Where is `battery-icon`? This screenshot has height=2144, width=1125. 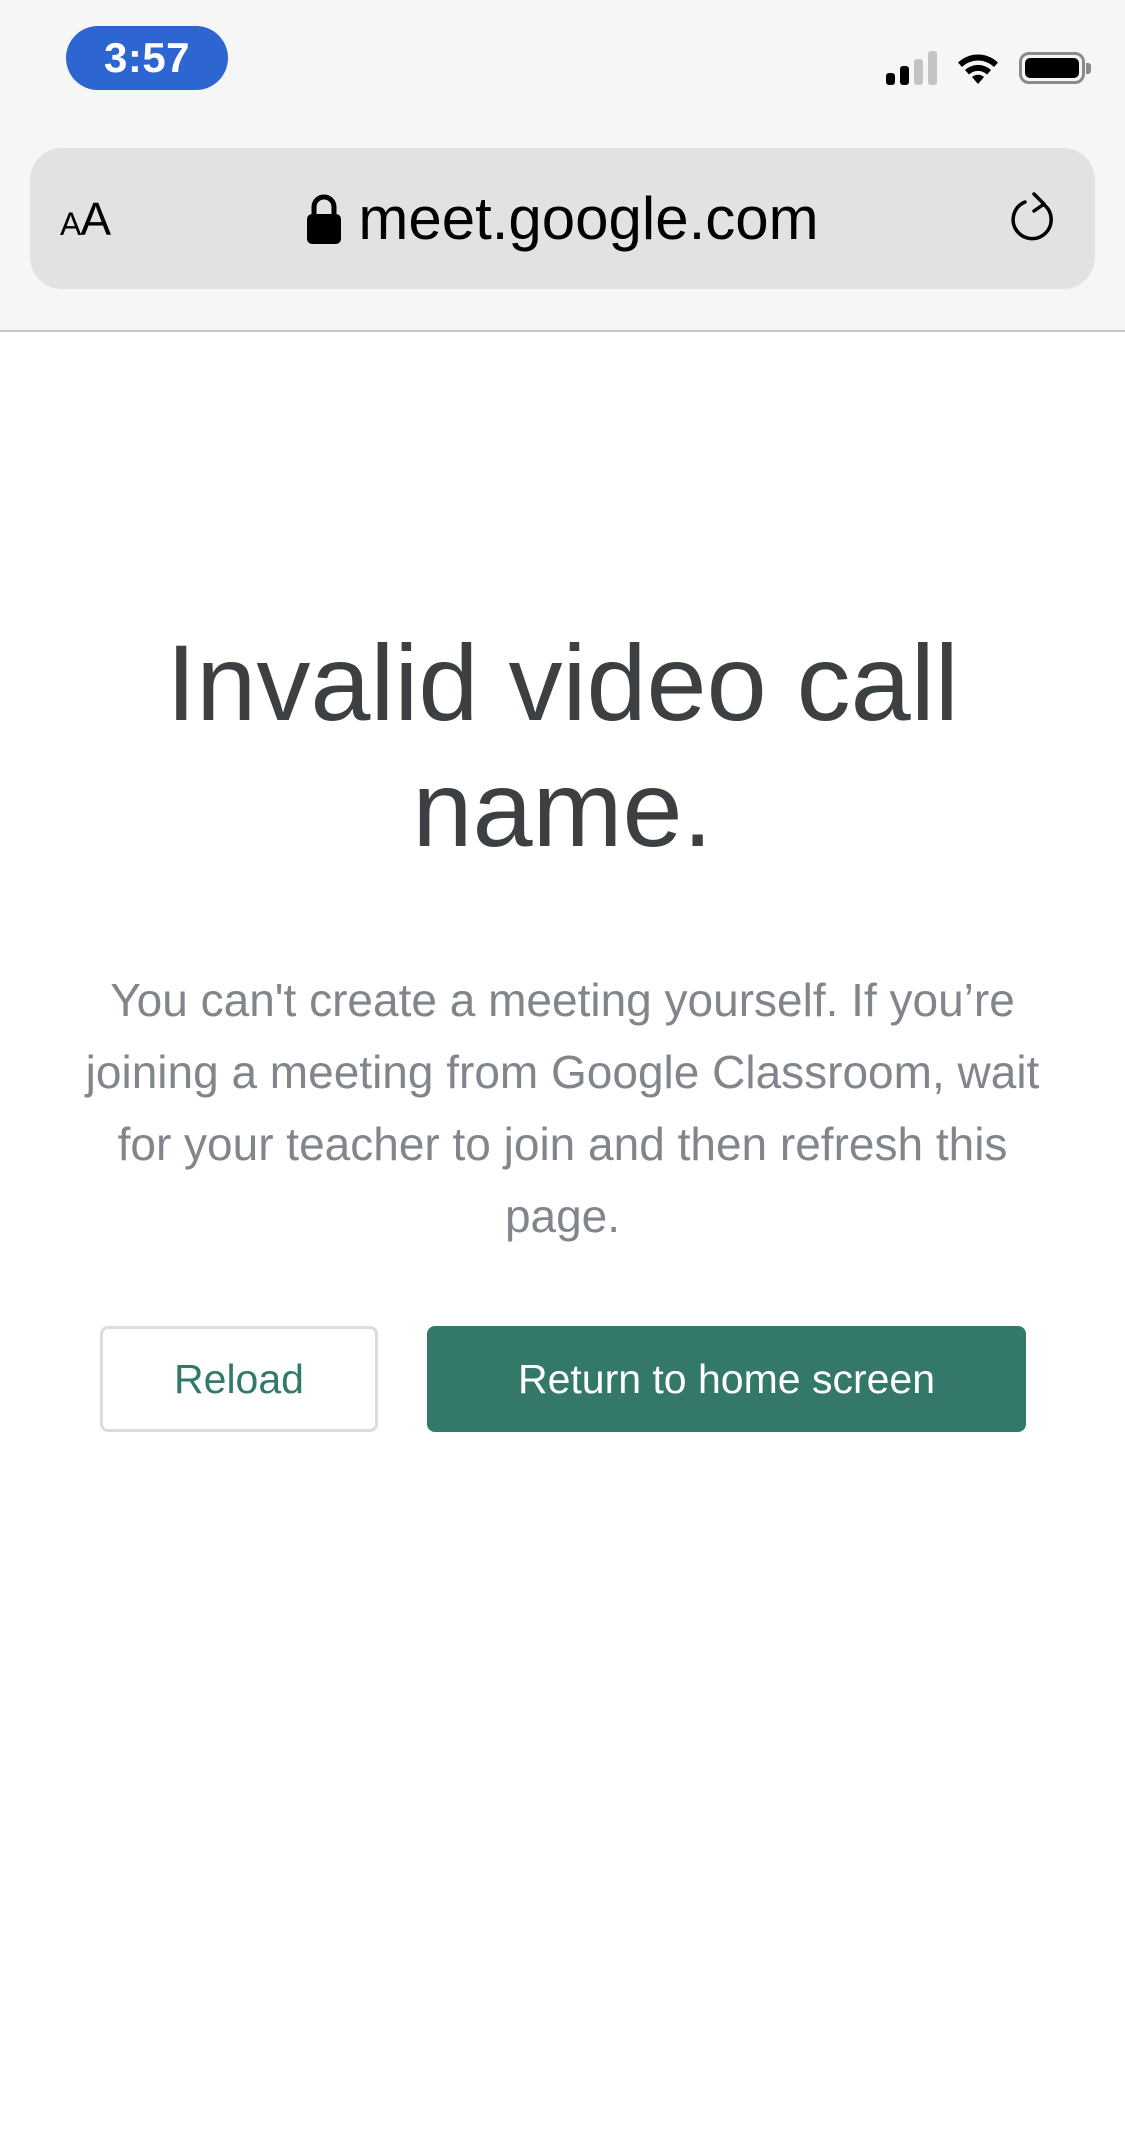
battery-icon is located at coordinates (1055, 68).